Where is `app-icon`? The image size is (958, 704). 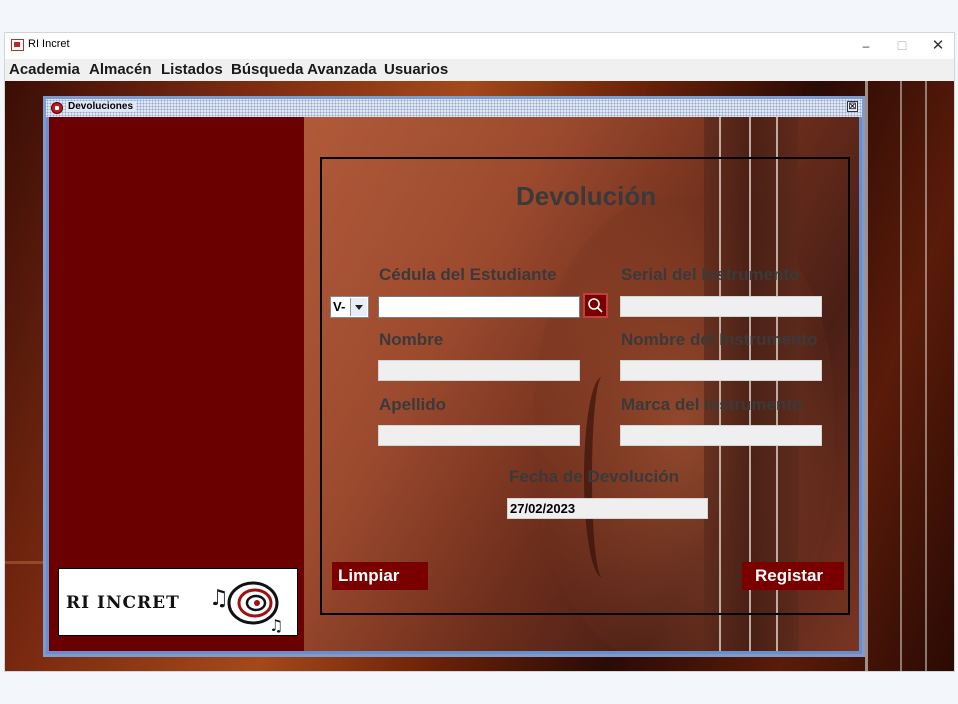
app-icon is located at coordinates (17, 45).